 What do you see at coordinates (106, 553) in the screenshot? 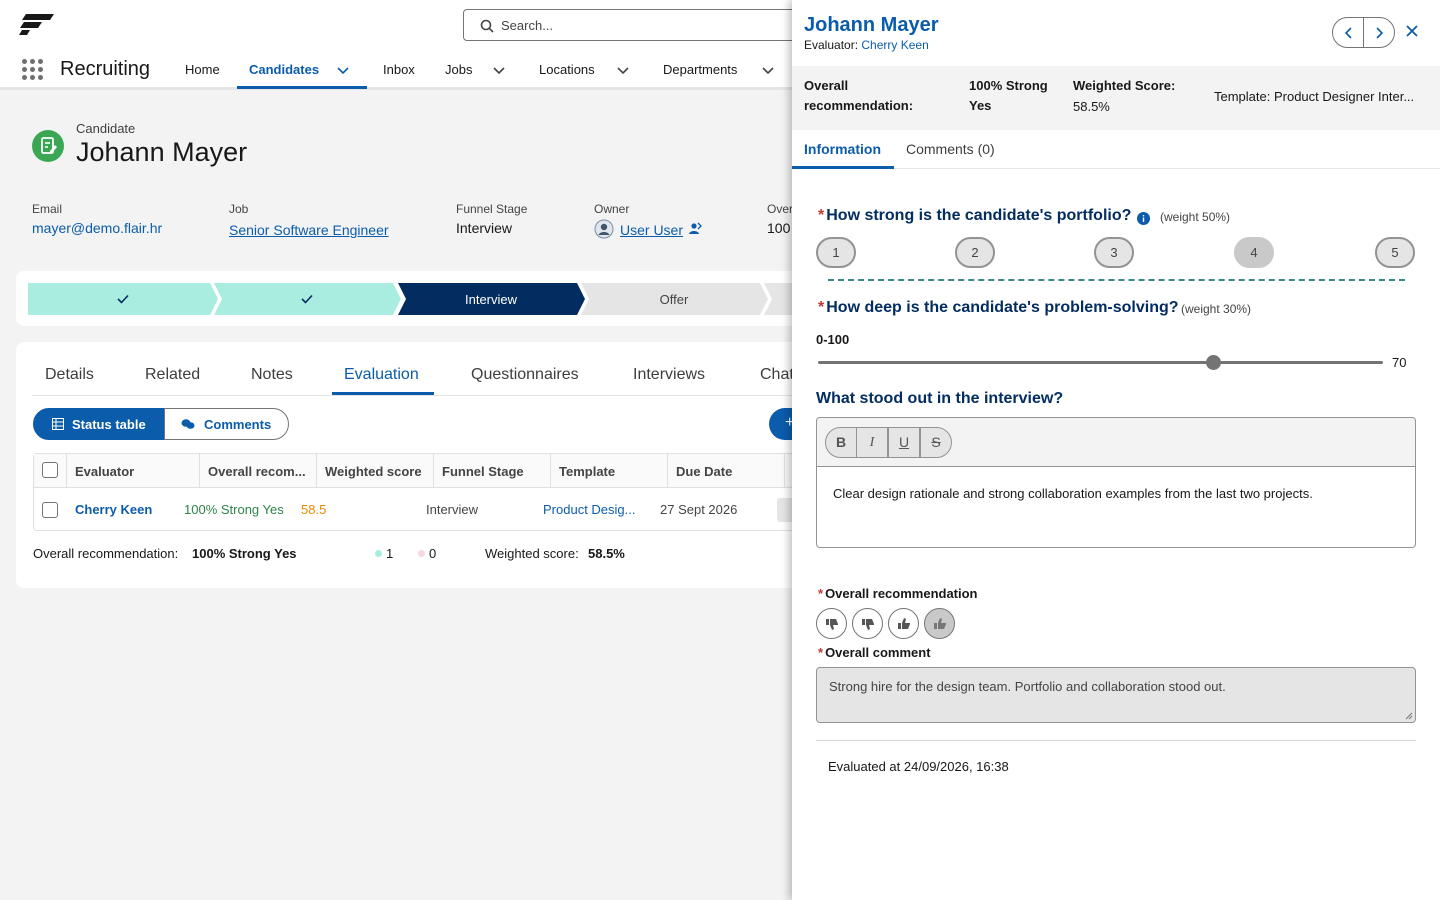
I see `overall-summary-label: Overall recommendation:` at bounding box center [106, 553].